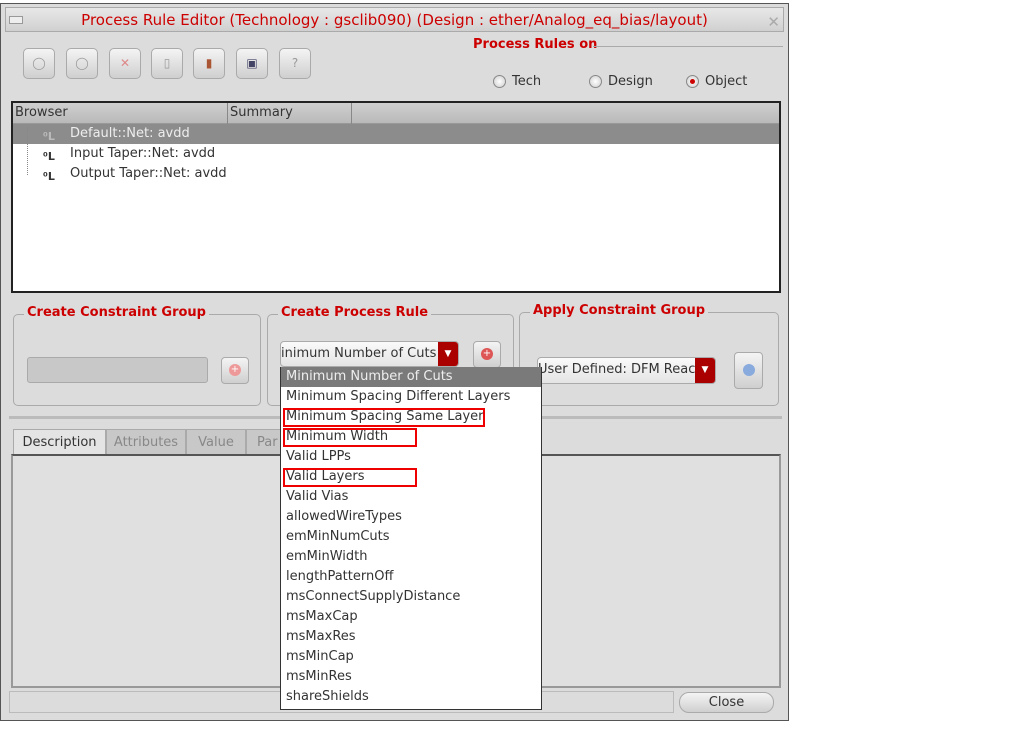  What do you see at coordinates (411, 497) in the screenshot?
I see `dropdown-option: Valid Vias` at bounding box center [411, 497].